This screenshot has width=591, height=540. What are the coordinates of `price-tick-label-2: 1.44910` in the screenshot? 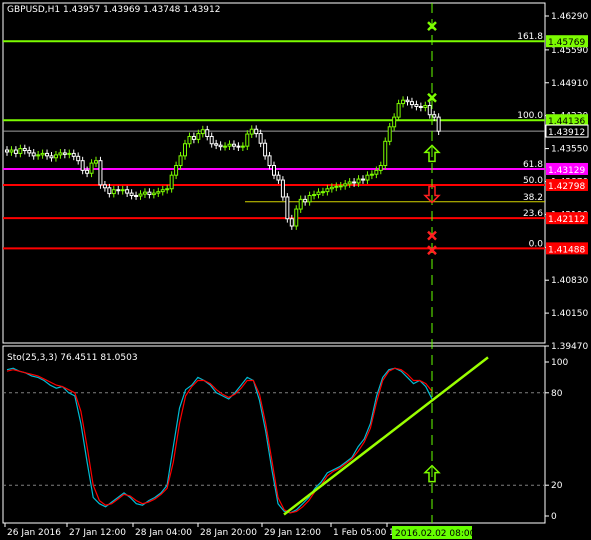 It's located at (569, 84).